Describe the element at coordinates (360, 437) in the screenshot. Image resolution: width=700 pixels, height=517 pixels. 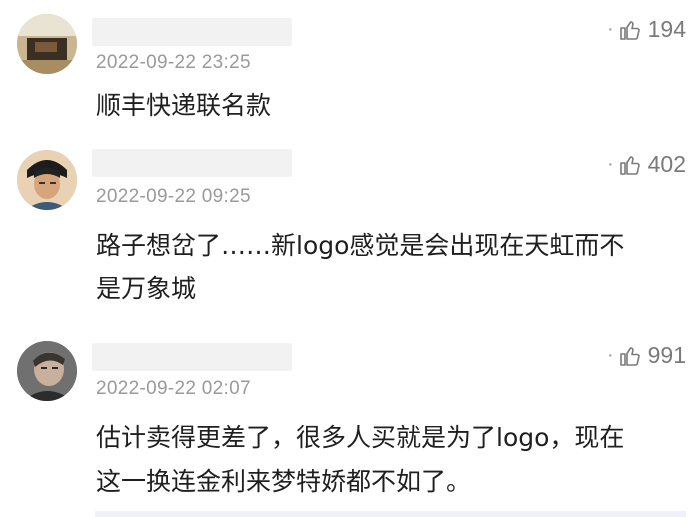
I see `comment-text-line: 估计卖得更差了，很多人买就是为了logo，现在` at that location.